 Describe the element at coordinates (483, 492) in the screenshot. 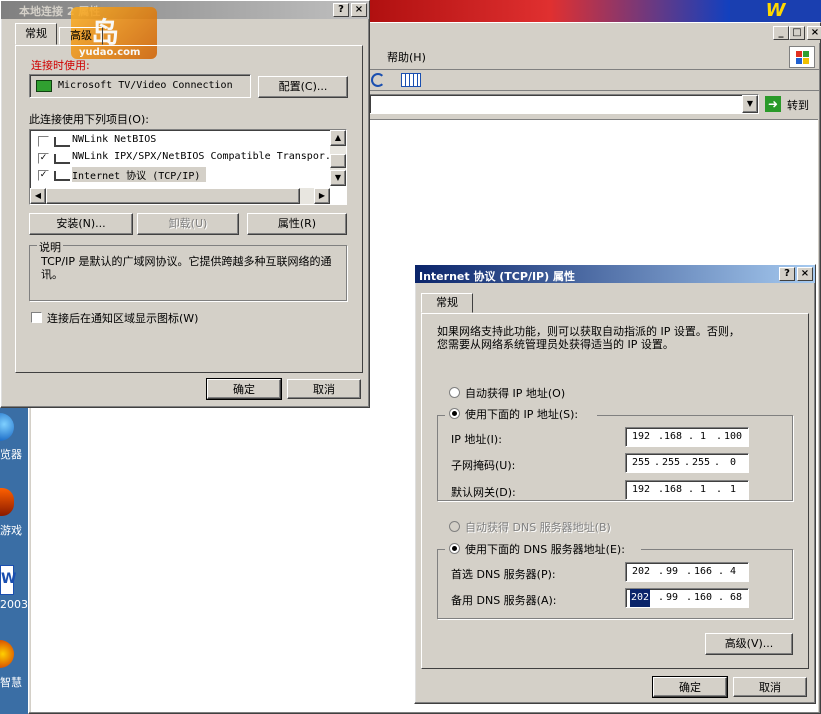

I see `gateway-label: 默认网关(D):` at that location.